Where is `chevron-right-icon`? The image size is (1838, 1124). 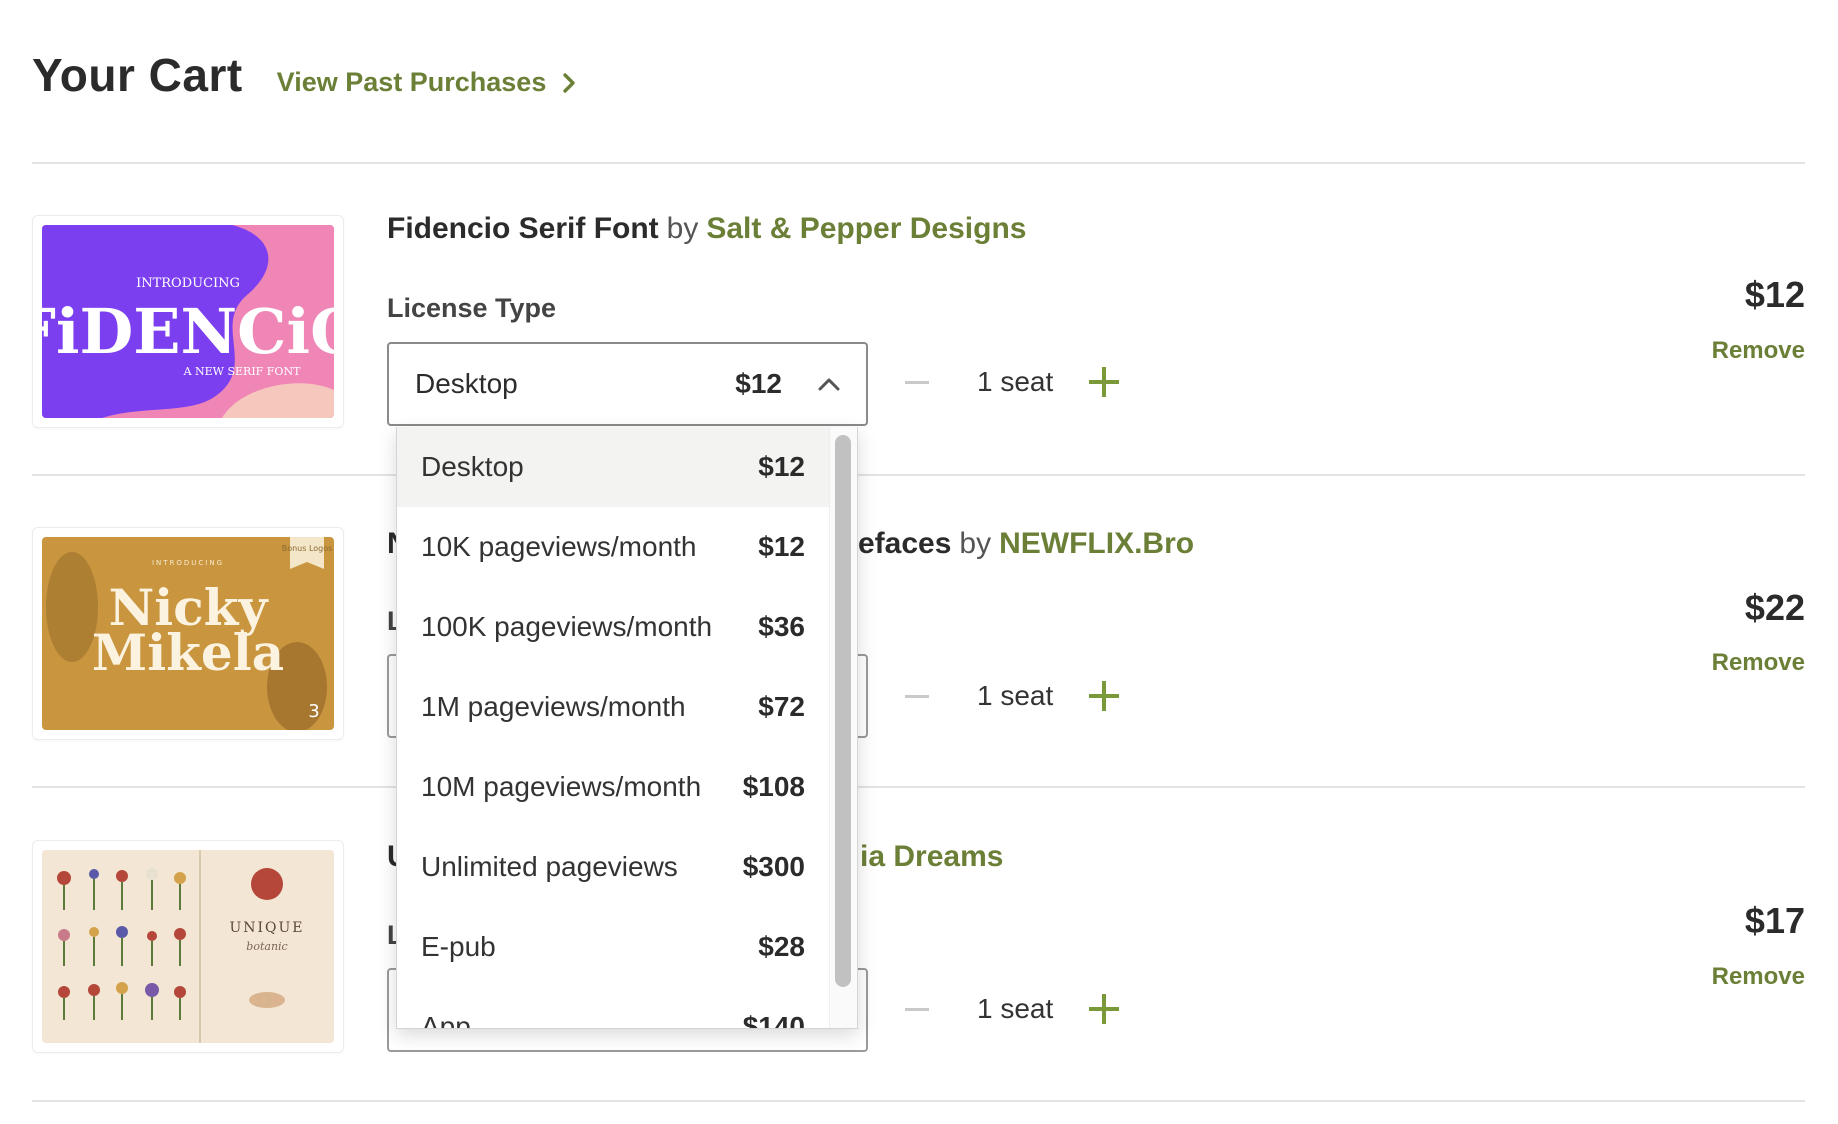
chevron-right-icon is located at coordinates (569, 82).